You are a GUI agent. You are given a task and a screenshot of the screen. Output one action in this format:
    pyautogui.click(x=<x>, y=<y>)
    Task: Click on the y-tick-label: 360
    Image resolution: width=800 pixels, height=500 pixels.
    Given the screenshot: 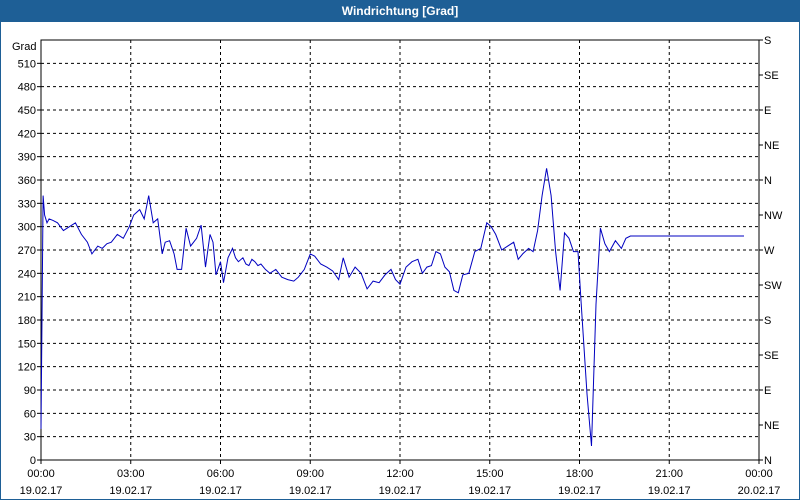 What is the action you would take?
    pyautogui.click(x=27, y=181)
    